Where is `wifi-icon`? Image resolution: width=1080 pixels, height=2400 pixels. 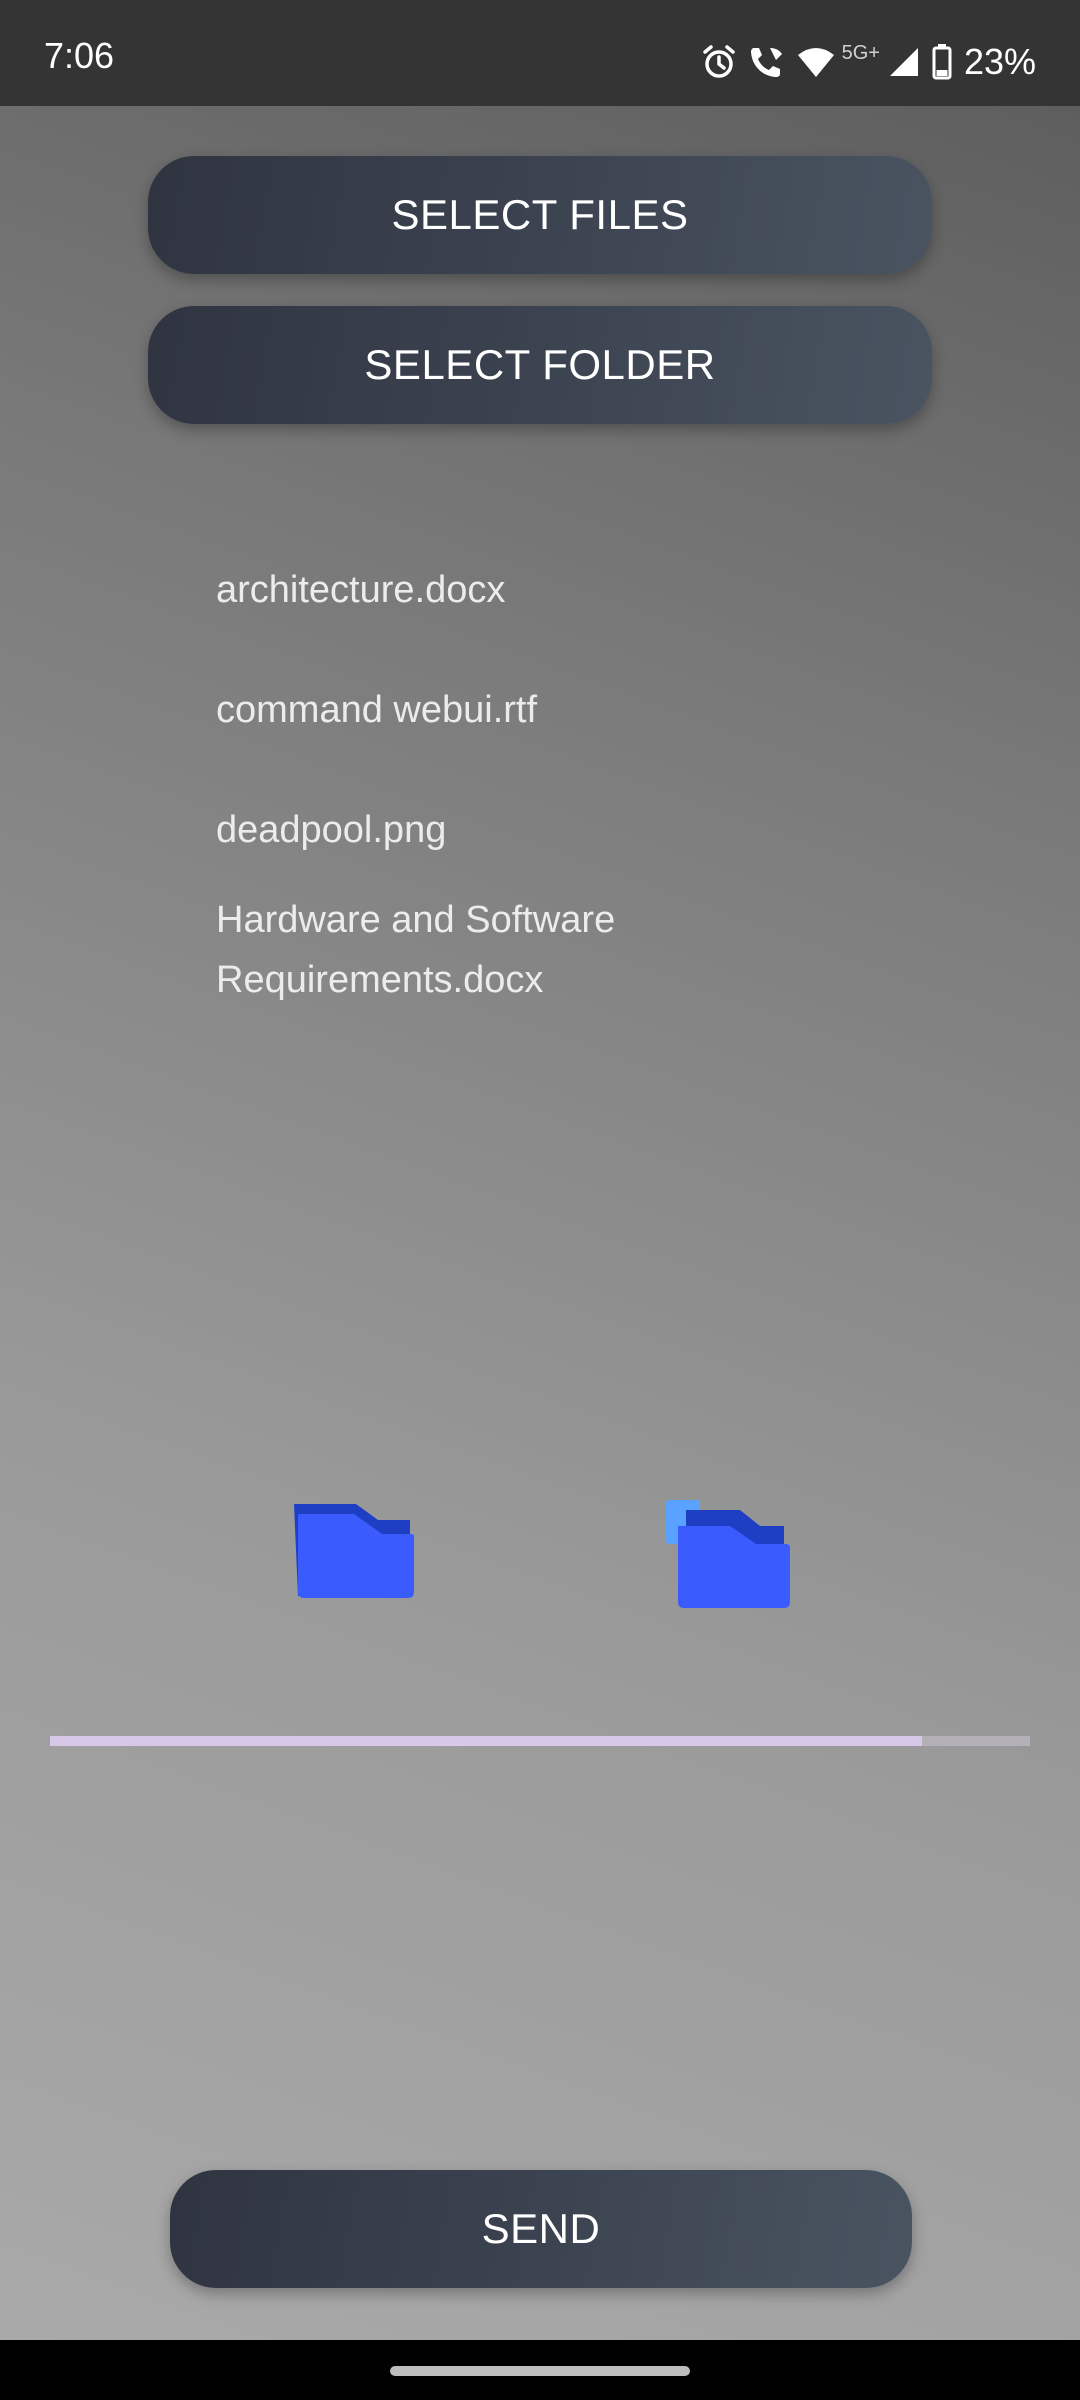
wifi-icon is located at coordinates (816, 62).